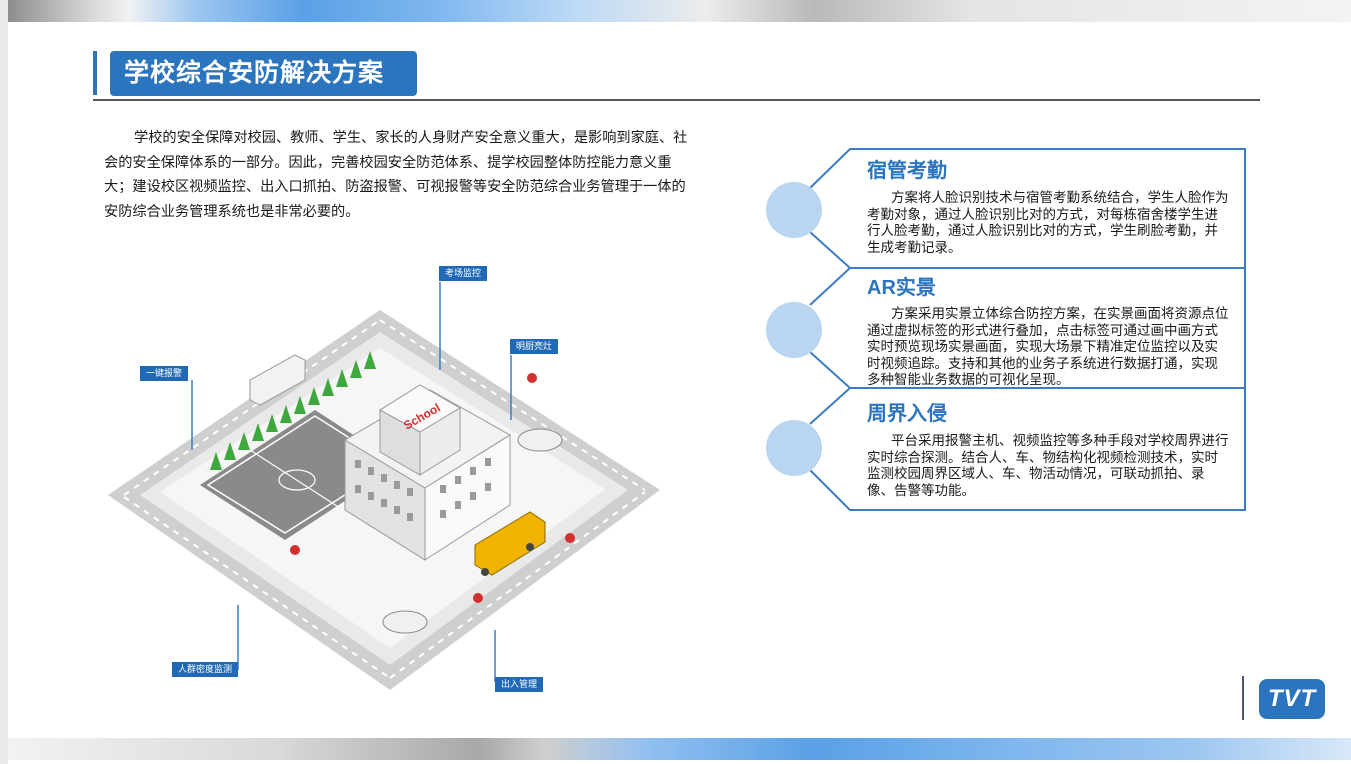  I want to click on title-accent-bar, so click(95, 73).